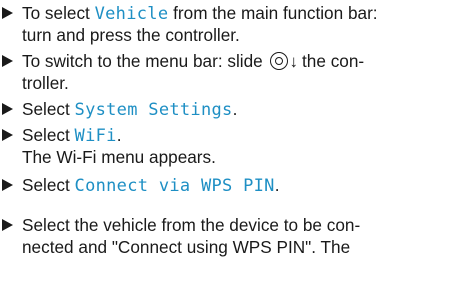 The image size is (463, 286). I want to click on step-text: To select, so click(58, 13).